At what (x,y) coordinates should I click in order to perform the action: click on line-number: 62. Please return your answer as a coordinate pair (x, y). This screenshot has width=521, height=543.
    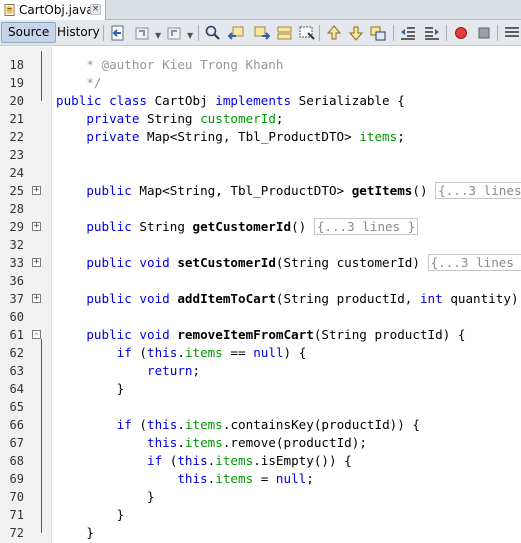
    Looking at the image, I should click on (16, 353).